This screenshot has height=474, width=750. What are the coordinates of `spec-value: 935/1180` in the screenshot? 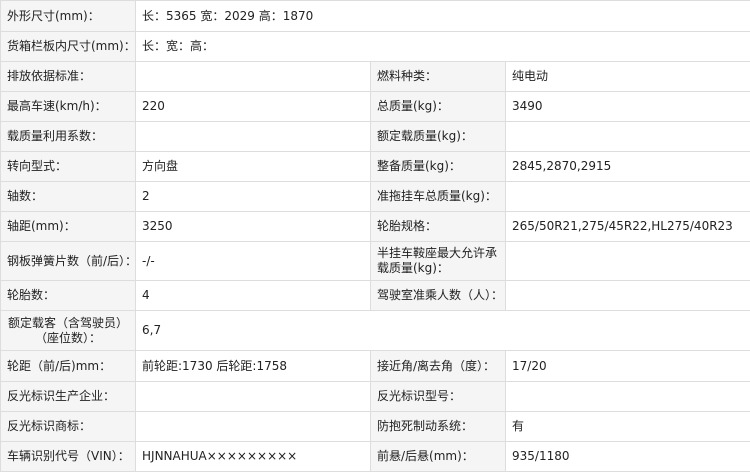 It's located at (627, 456).